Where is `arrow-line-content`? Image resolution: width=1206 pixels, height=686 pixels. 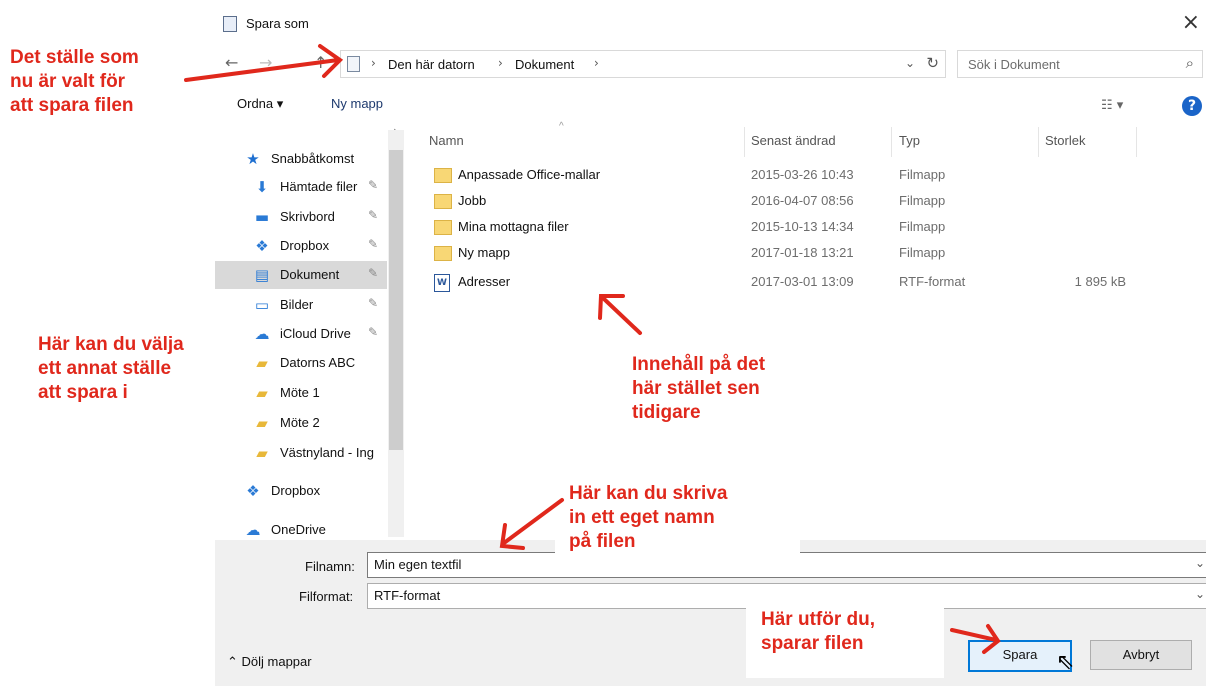 arrow-line-content is located at coordinates (621, 315).